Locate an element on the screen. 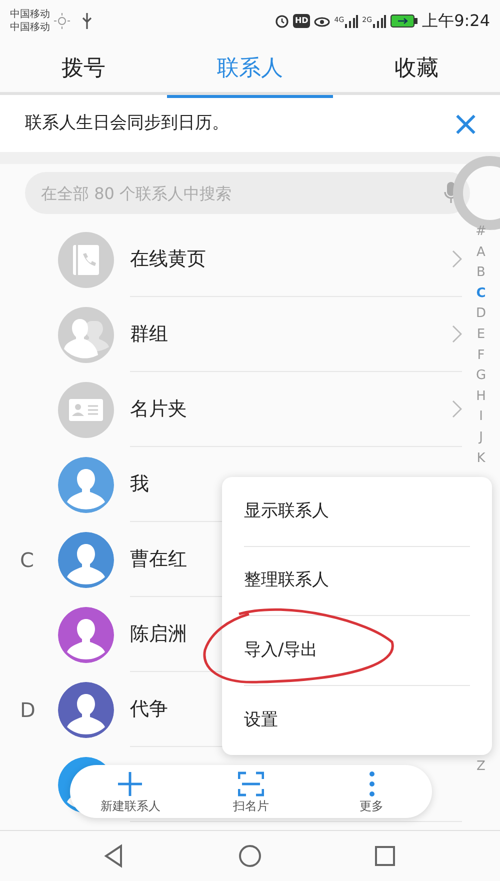 The image size is (500, 881). alarm-icon is located at coordinates (281, 21).